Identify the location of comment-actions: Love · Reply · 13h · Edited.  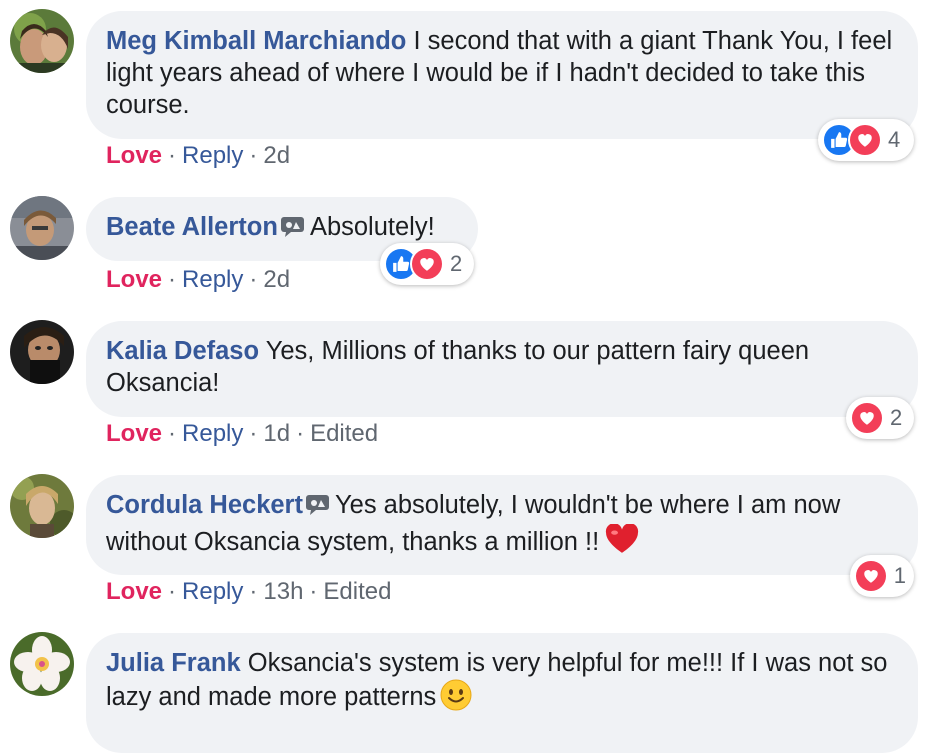
(248, 592).